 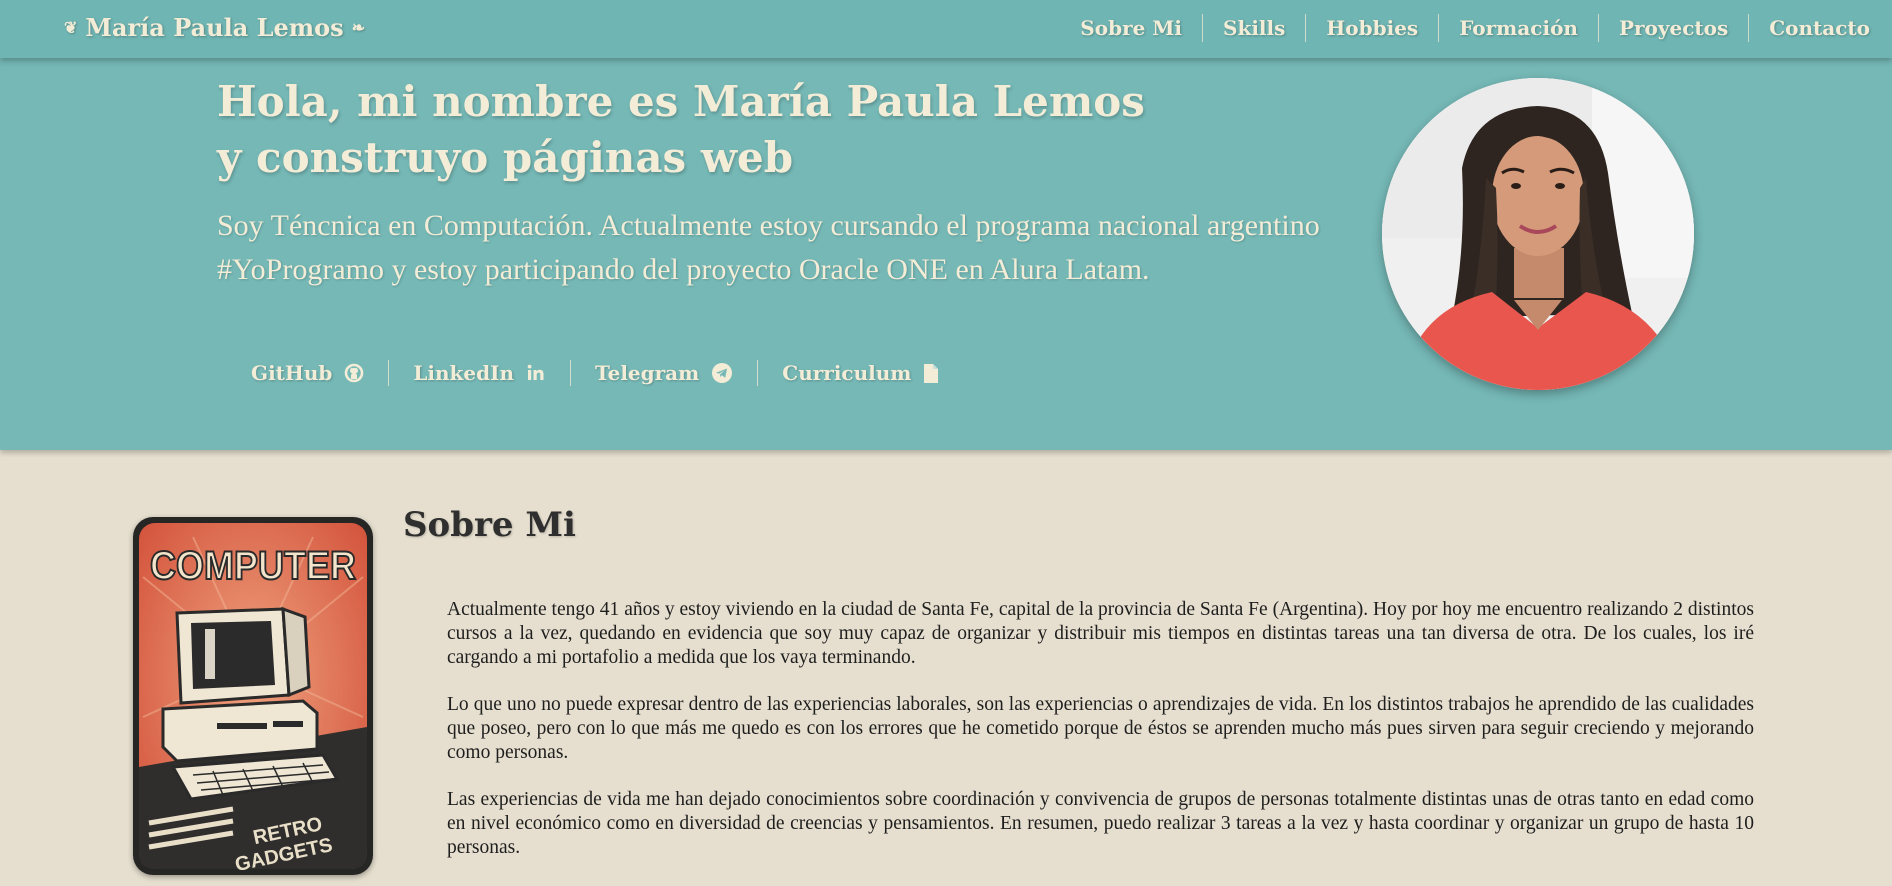 I want to click on github-label: GitHub, so click(x=292, y=373).